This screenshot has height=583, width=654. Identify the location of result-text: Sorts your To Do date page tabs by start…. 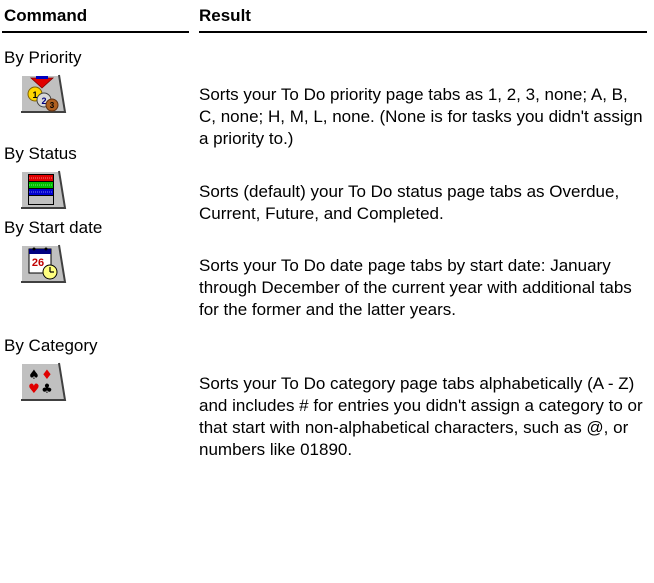
(415, 287).